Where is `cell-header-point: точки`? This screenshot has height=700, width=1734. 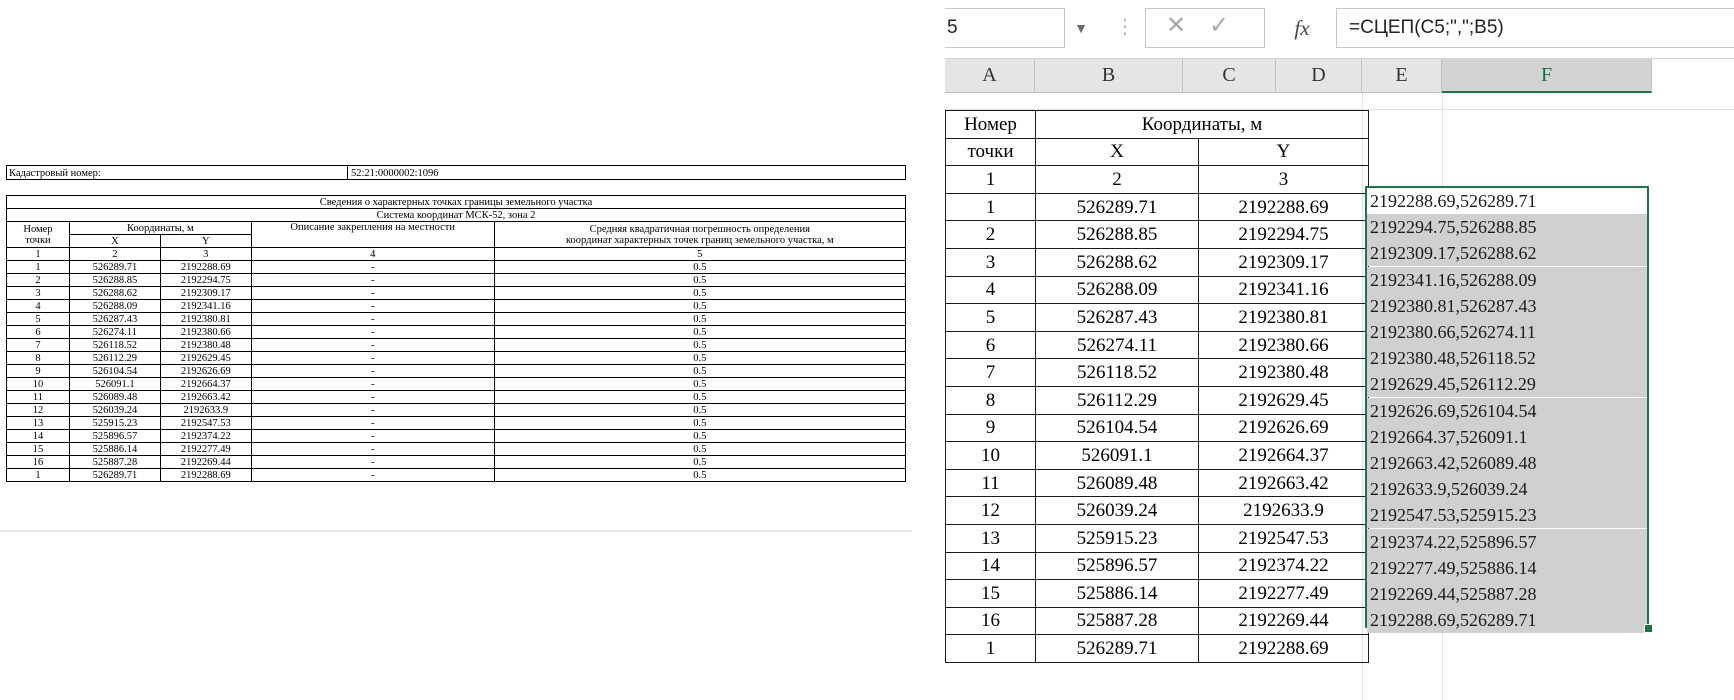 cell-header-point: точки is located at coordinates (990, 152).